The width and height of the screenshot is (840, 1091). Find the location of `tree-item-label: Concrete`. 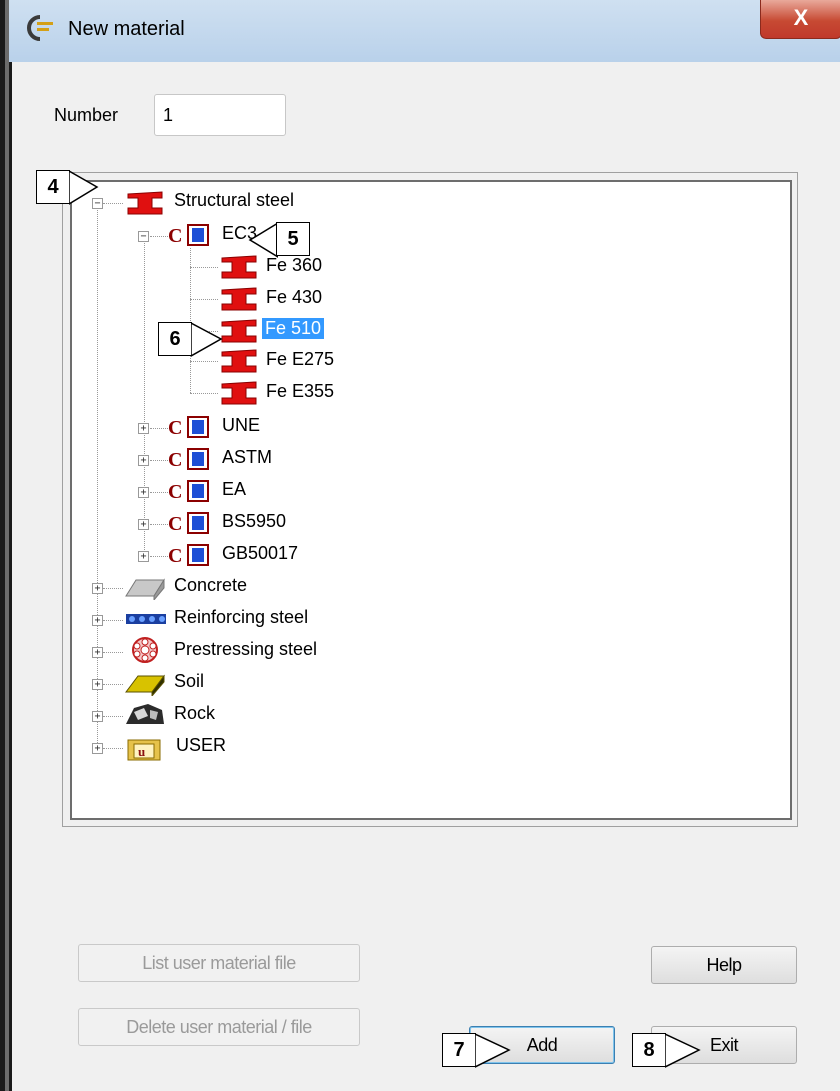

tree-item-label: Concrete is located at coordinates (211, 585).